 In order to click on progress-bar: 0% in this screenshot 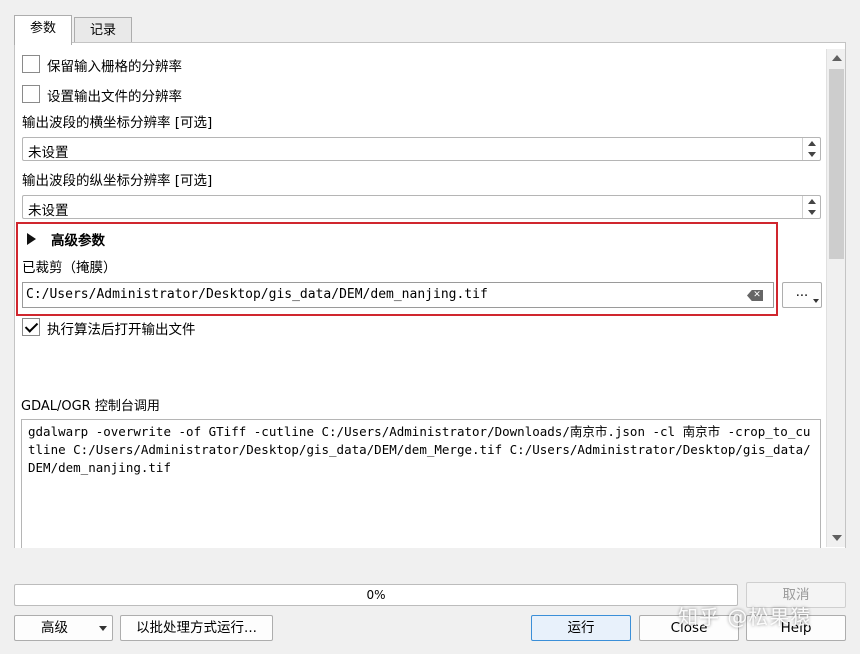, I will do `click(376, 595)`.